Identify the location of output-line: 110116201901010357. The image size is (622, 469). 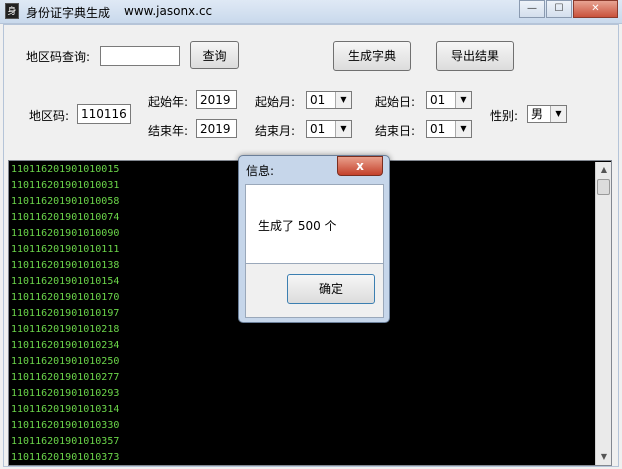
(65, 441).